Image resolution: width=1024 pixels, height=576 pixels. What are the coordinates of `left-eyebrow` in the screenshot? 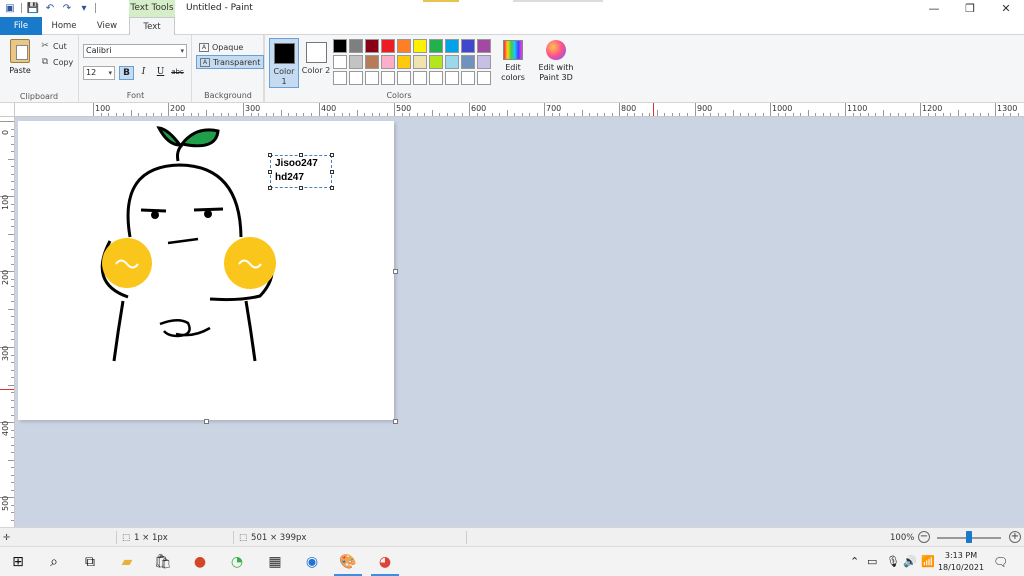 It's located at (153, 210).